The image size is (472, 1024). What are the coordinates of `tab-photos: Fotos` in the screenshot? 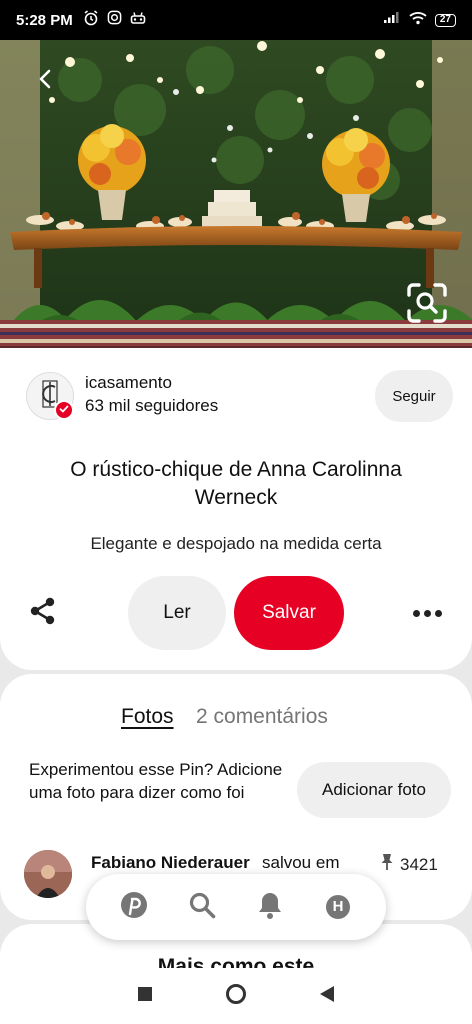 It's located at (147, 717).